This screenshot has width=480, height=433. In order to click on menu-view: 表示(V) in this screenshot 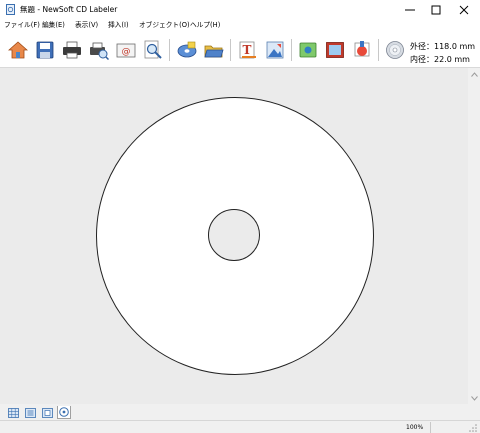, I will do `click(86, 25)`.